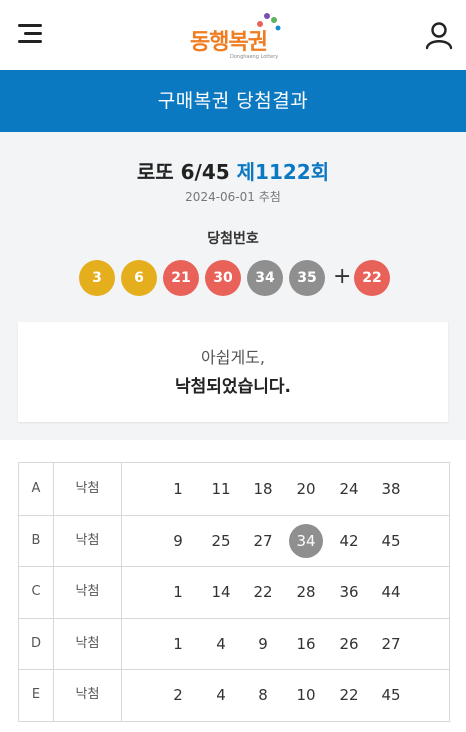 This screenshot has width=466, height=732. Describe the element at coordinates (254, 57) in the screenshot. I see `logo-subtext: Donghaeng Lottery` at that location.